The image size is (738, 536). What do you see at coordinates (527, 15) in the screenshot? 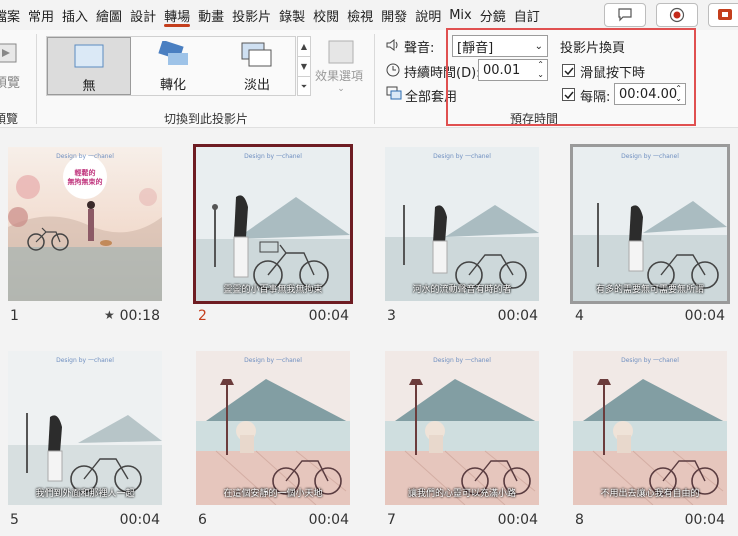
I see `tab-custom: 自訂` at bounding box center [527, 15].